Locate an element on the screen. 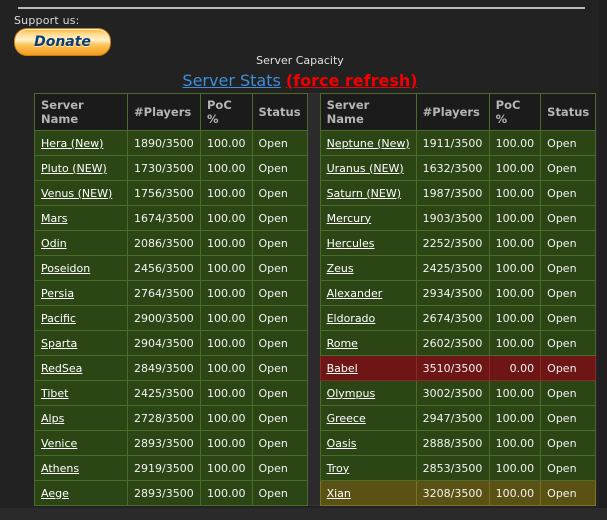 This screenshot has width=607, height=520. server-link: Uranus (NEW) is located at coordinates (365, 168).